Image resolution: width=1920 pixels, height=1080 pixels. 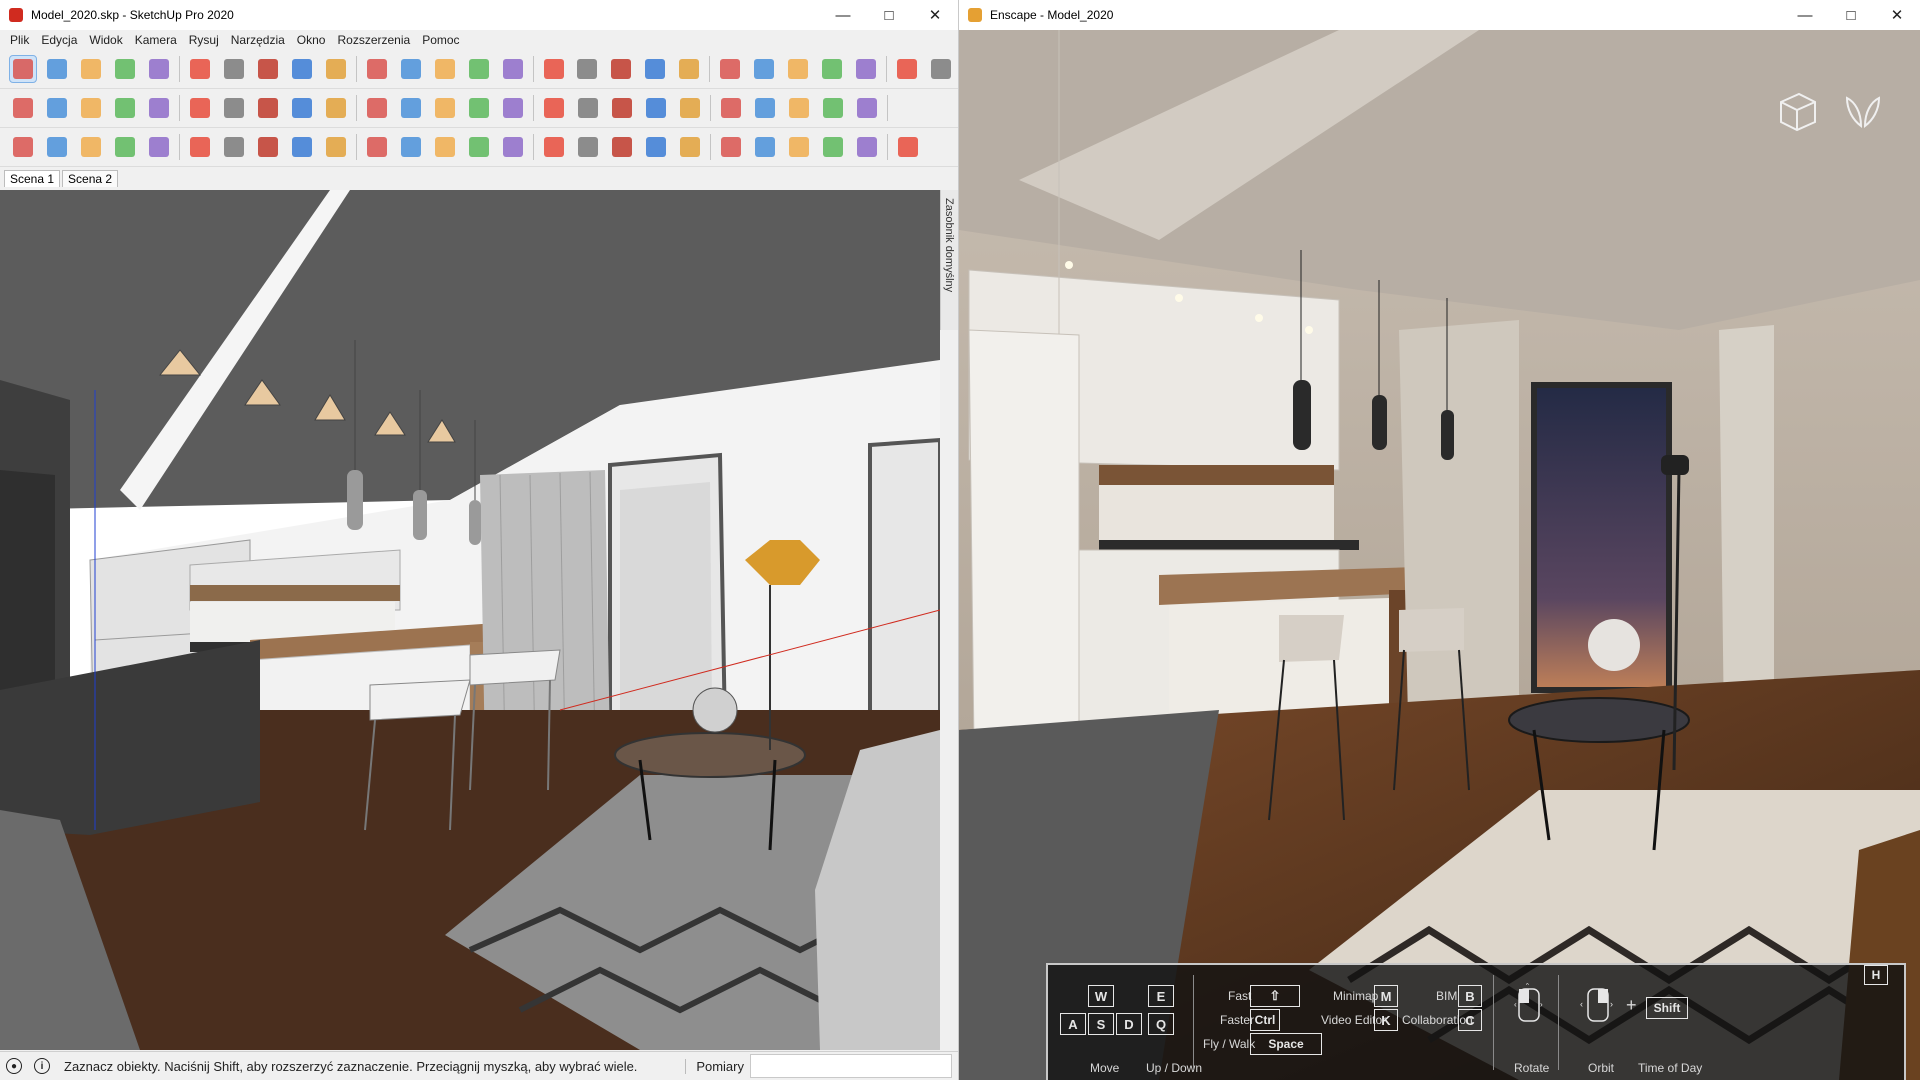 I want to click on bucket-icon, so click(x=554, y=147).